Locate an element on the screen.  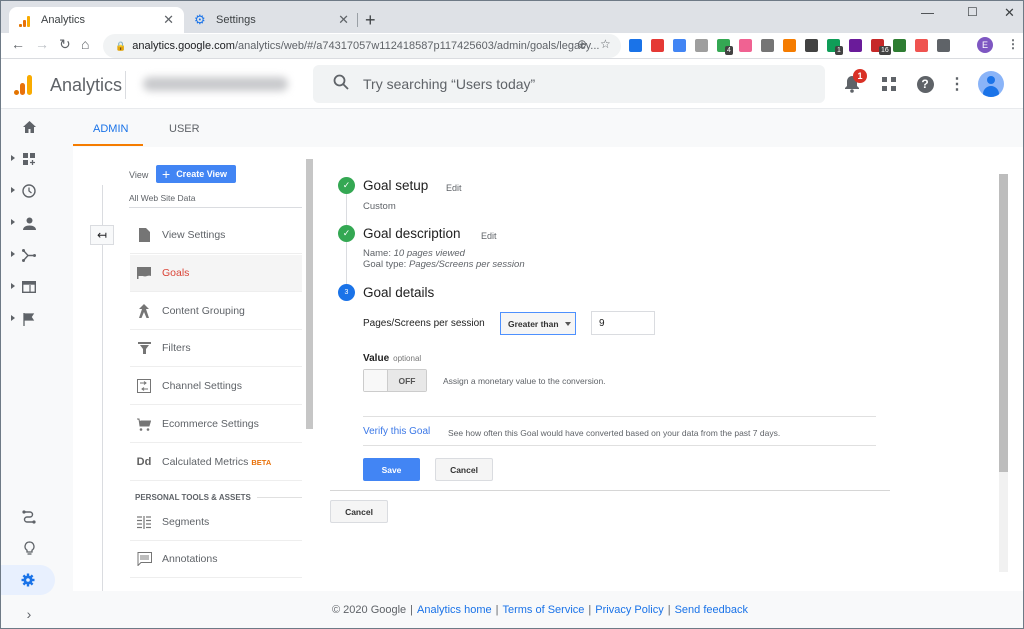
rail-customization is located at coordinates (29, 159).